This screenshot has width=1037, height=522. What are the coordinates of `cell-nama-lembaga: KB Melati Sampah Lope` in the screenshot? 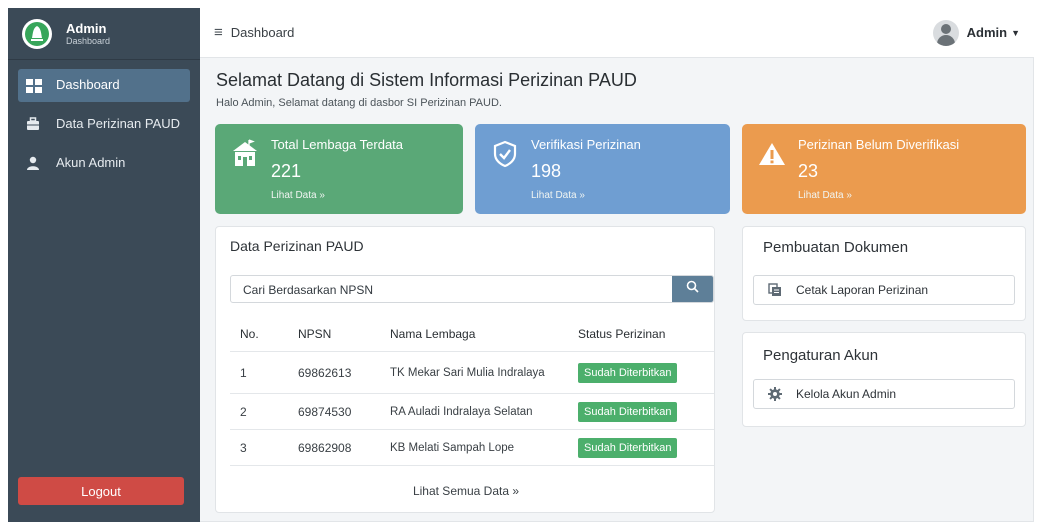 It's located at (474, 447).